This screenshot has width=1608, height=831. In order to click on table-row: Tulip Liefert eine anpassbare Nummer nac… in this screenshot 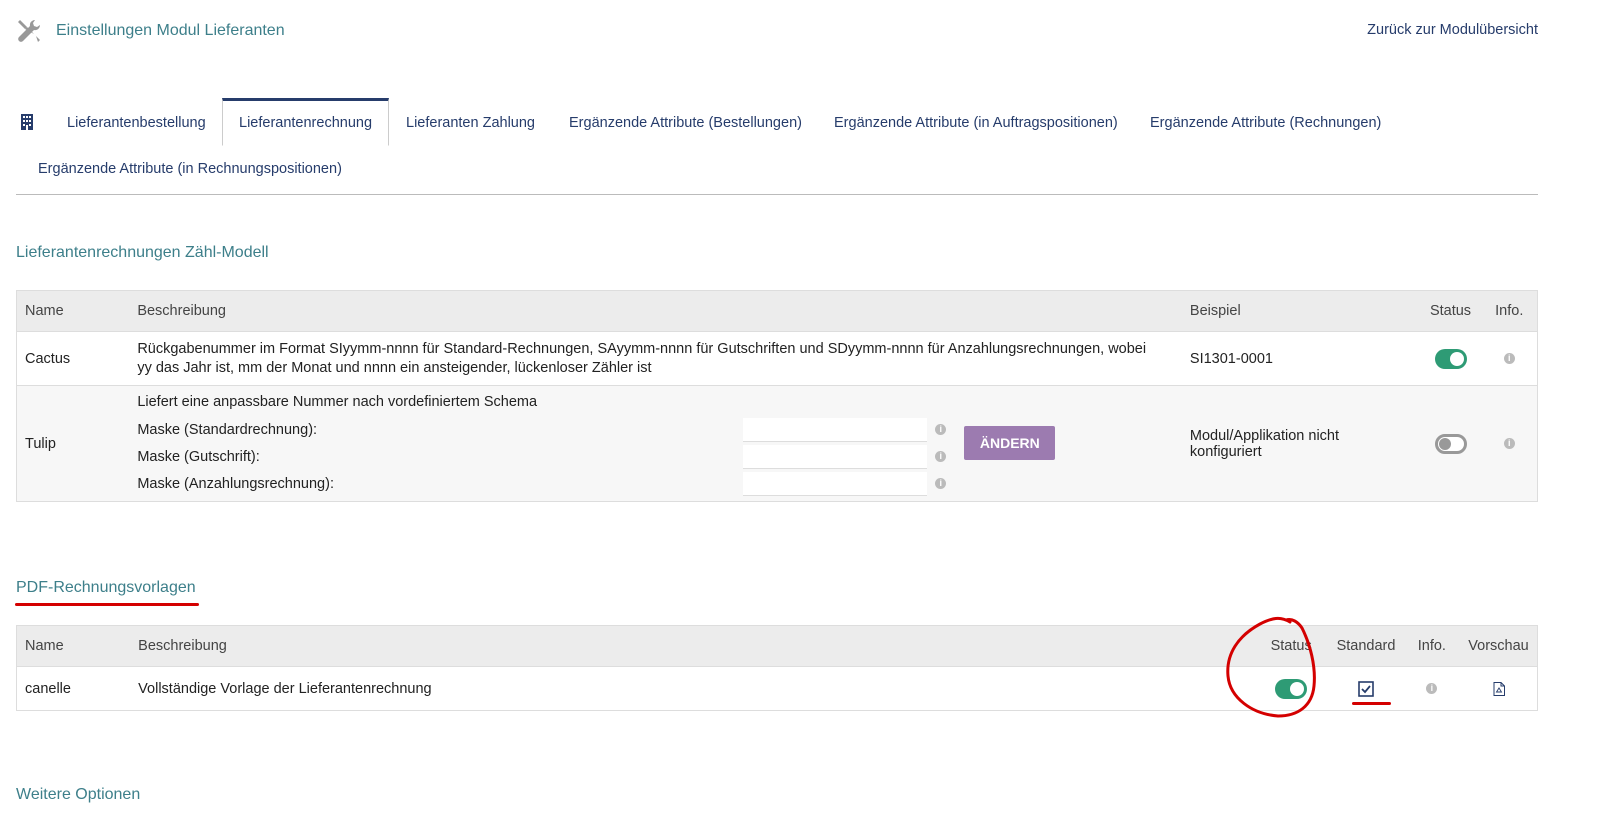, I will do `click(777, 443)`.